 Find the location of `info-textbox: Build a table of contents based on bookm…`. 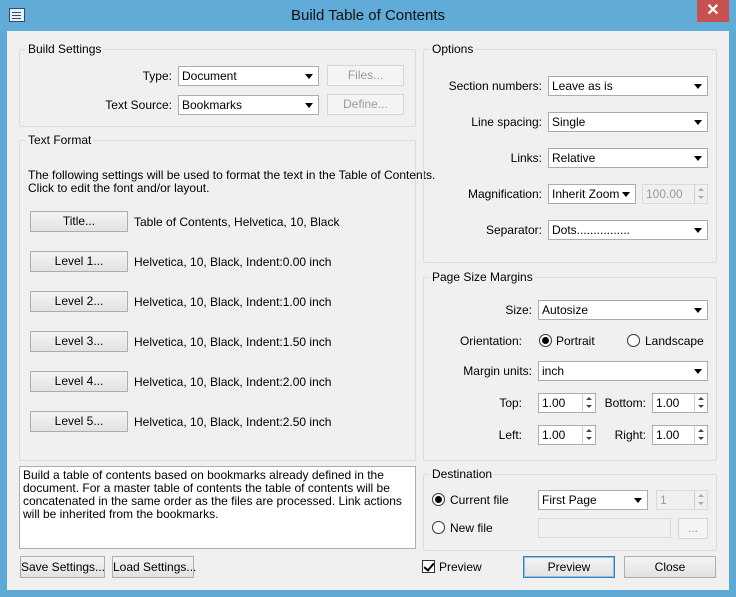

info-textbox: Build a table of contents based on bookm… is located at coordinates (217, 507).